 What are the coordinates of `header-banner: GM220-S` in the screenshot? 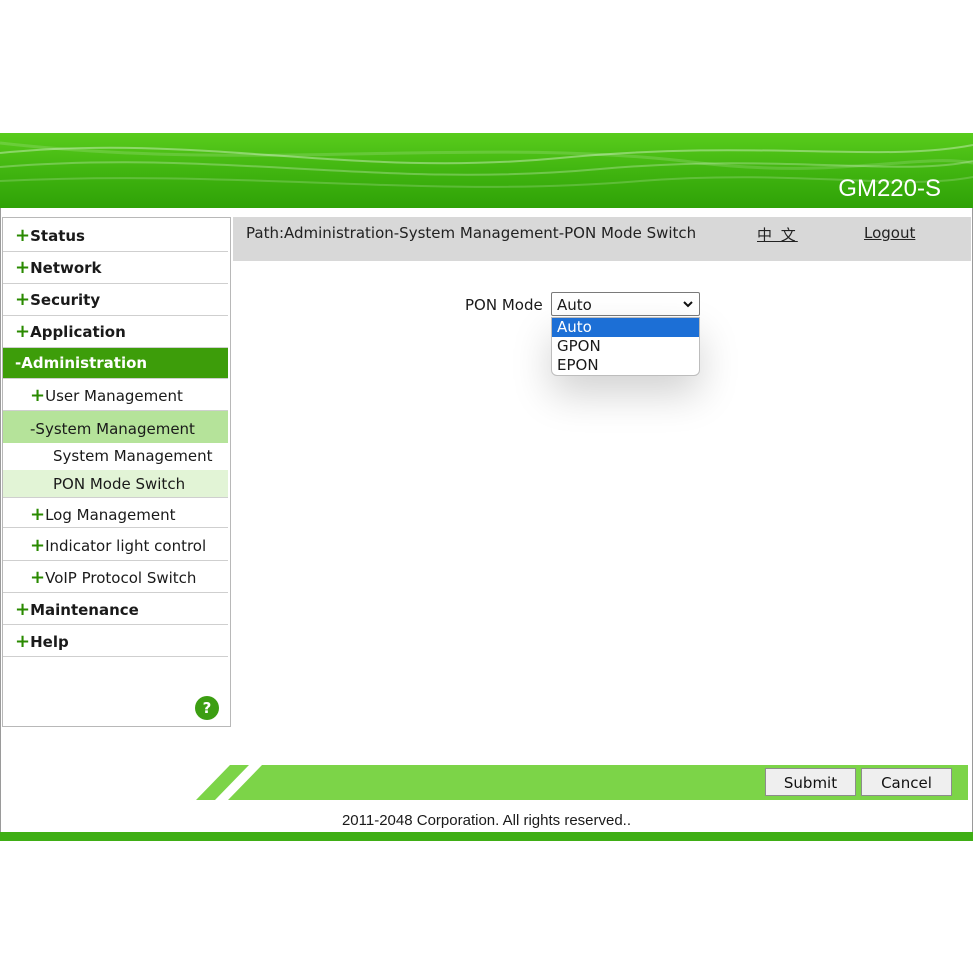 It's located at (486, 170).